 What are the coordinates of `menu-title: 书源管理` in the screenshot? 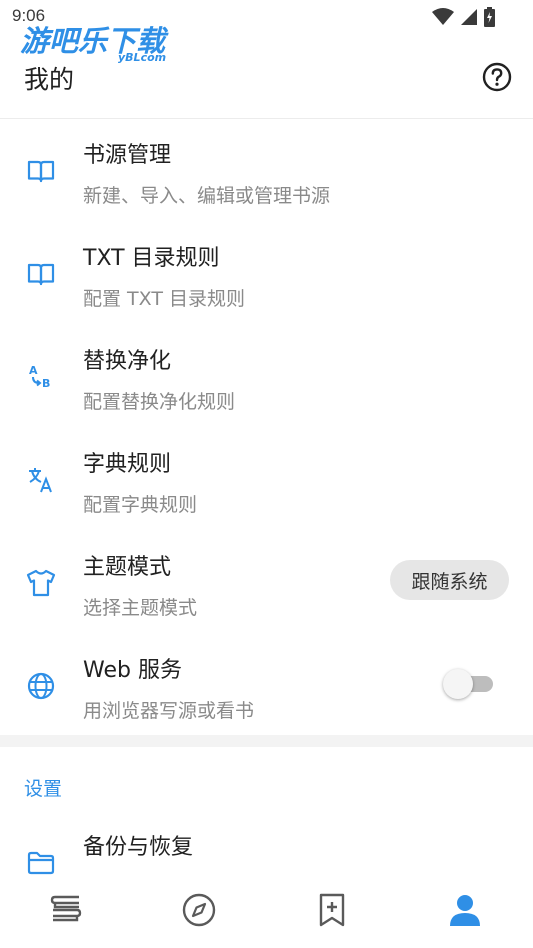 It's located at (127, 155).